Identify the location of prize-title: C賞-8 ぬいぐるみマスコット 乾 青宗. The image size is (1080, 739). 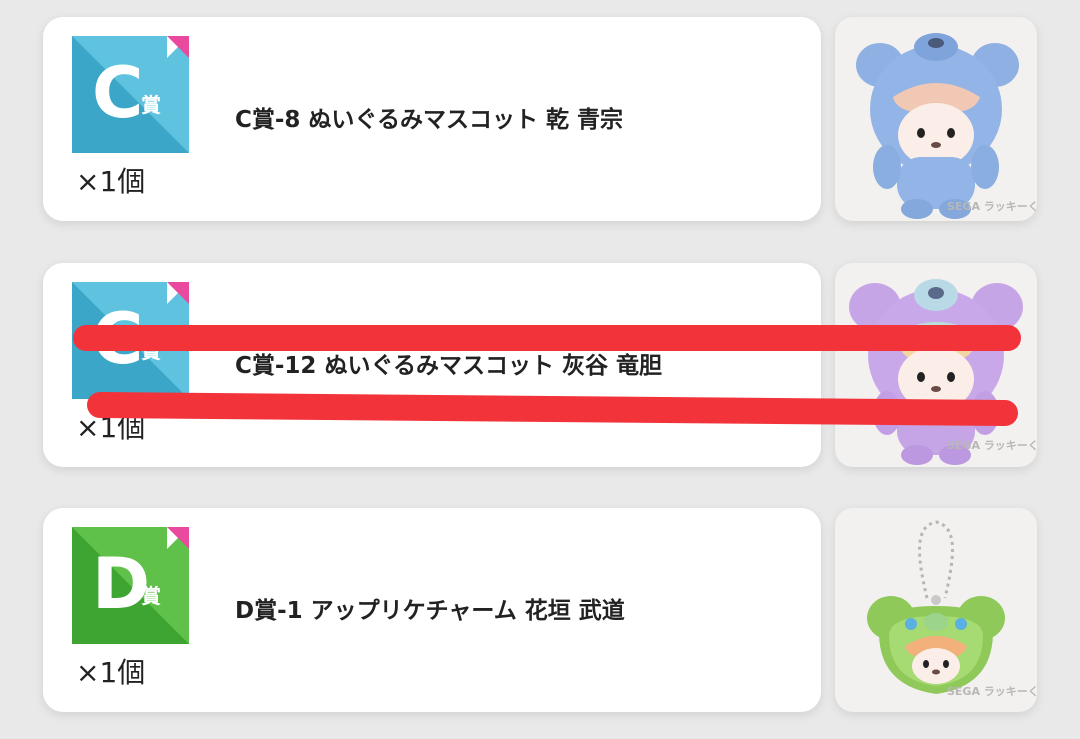
(429, 120).